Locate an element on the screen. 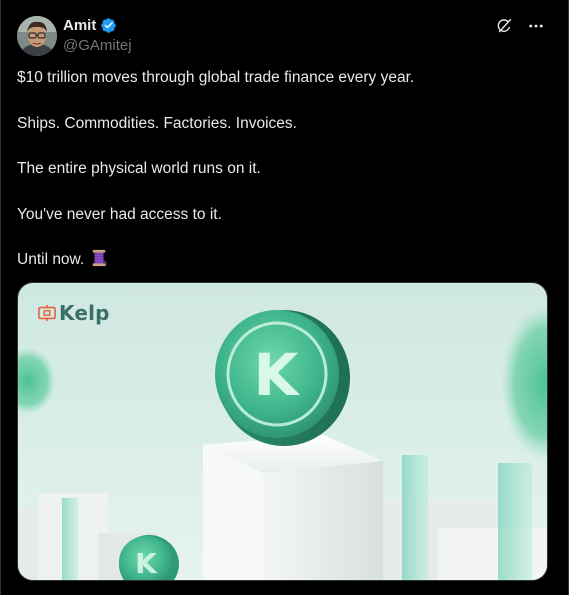 The height and width of the screenshot is (595, 569). author-display-name: Amit is located at coordinates (79, 25).